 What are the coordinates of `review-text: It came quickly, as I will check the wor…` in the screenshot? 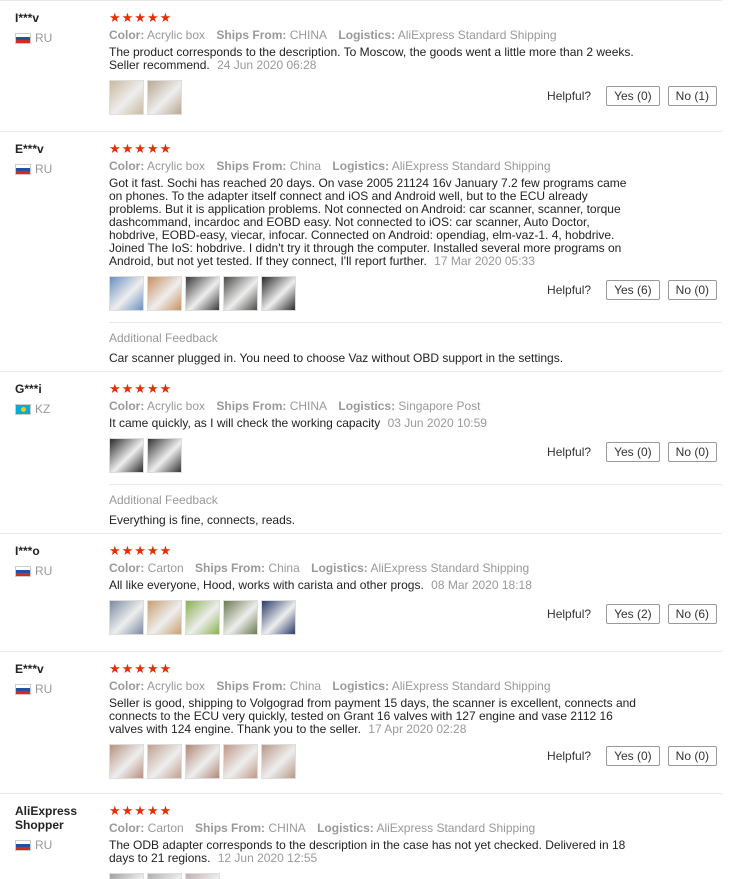 It's located at (245, 423).